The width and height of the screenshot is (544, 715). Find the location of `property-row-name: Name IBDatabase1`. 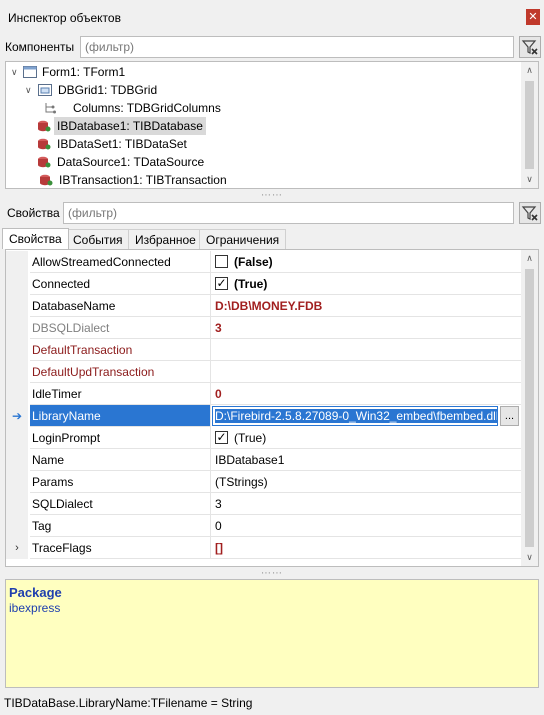

property-row-name: Name IBDatabase1 is located at coordinates (264, 460).